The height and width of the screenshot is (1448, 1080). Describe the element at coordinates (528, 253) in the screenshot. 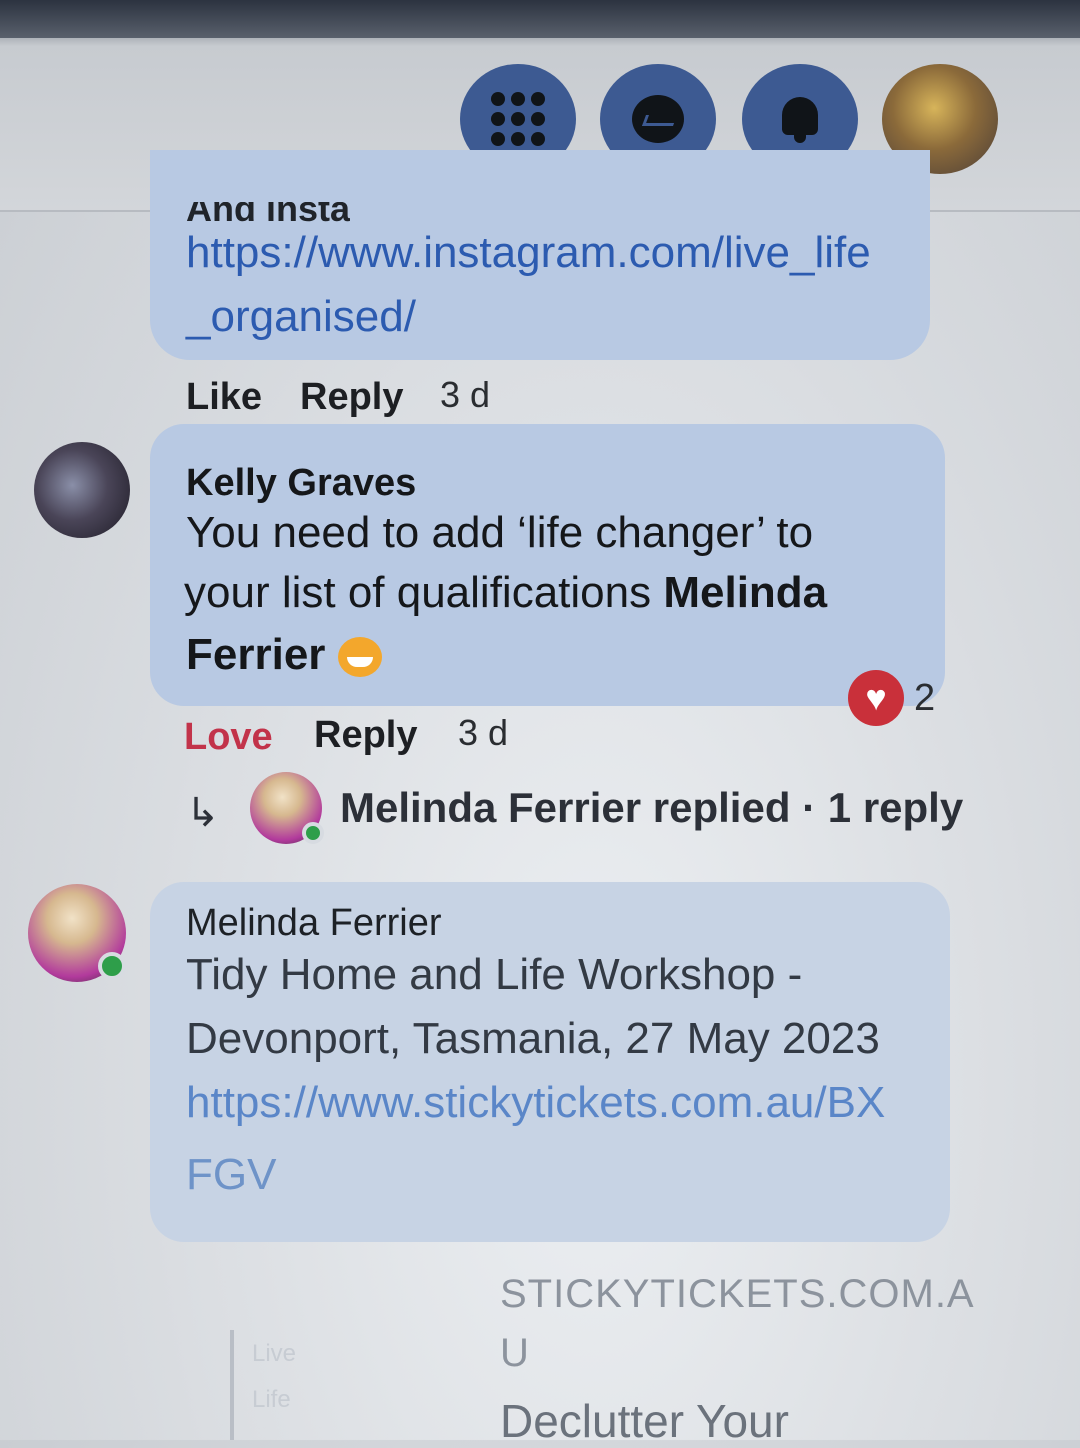

I see `instagram-link: https://www.instagram.com/live_life` at that location.